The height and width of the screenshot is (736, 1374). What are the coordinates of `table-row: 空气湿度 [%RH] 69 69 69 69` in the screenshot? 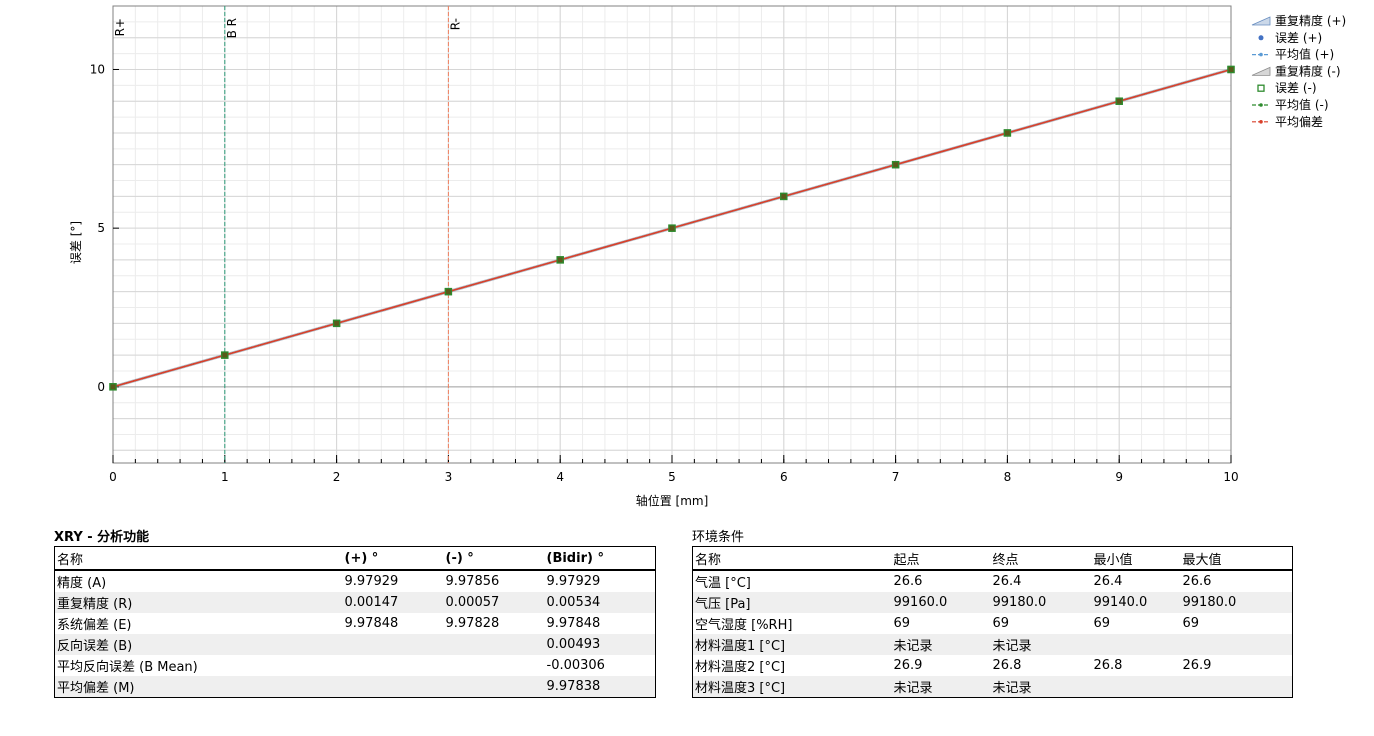 It's located at (993, 623).